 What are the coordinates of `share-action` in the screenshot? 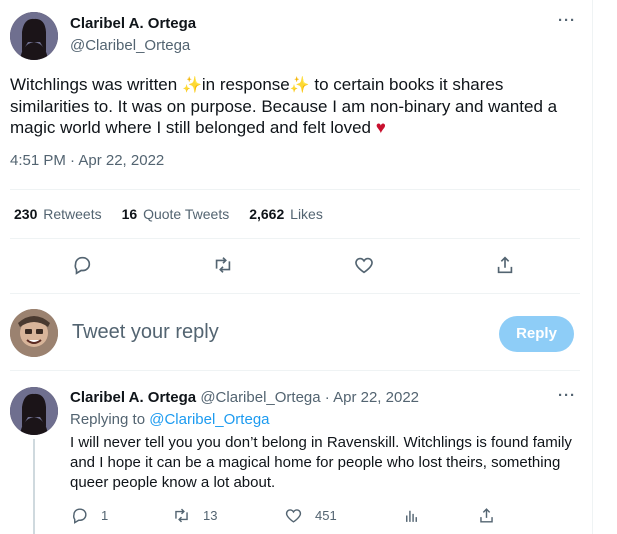 It's located at (486, 515).